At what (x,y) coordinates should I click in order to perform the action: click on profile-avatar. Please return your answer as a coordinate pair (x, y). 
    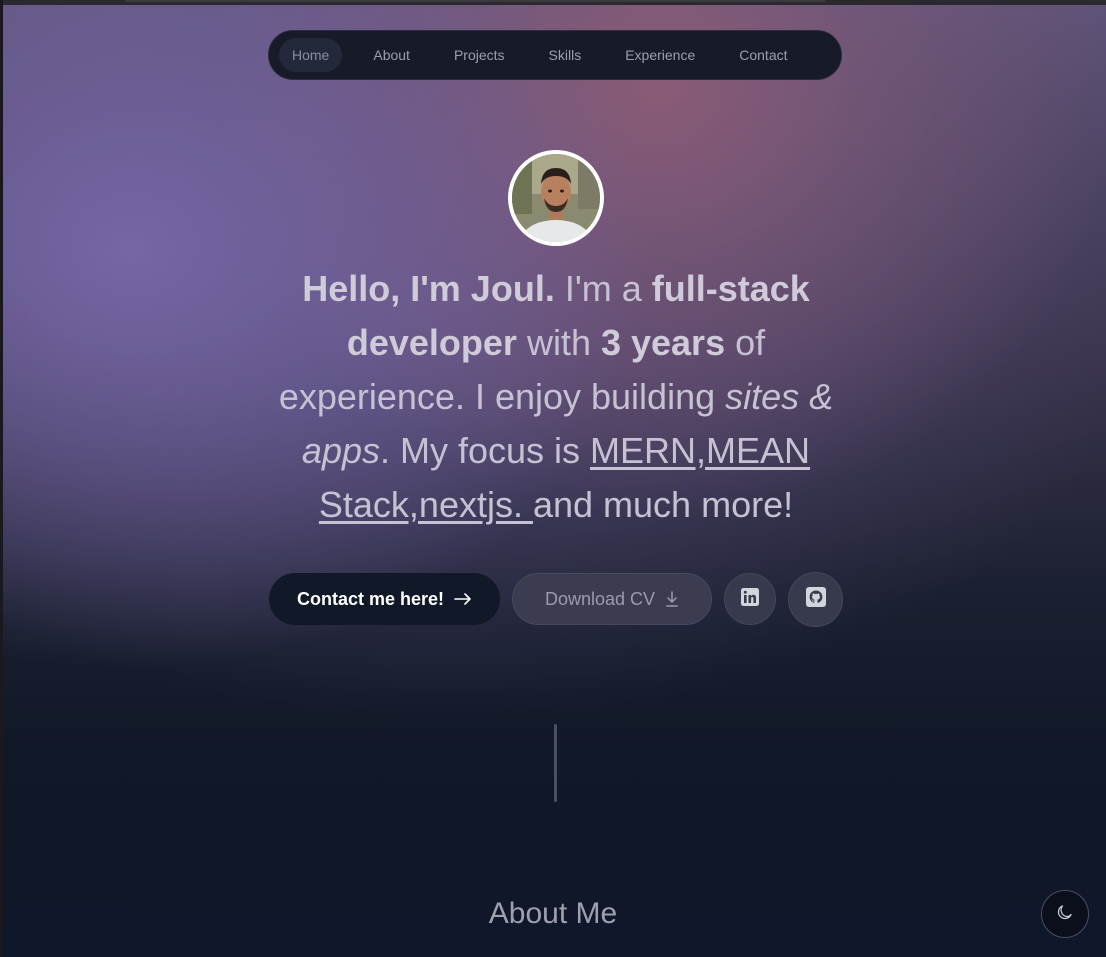
    Looking at the image, I should click on (556, 198).